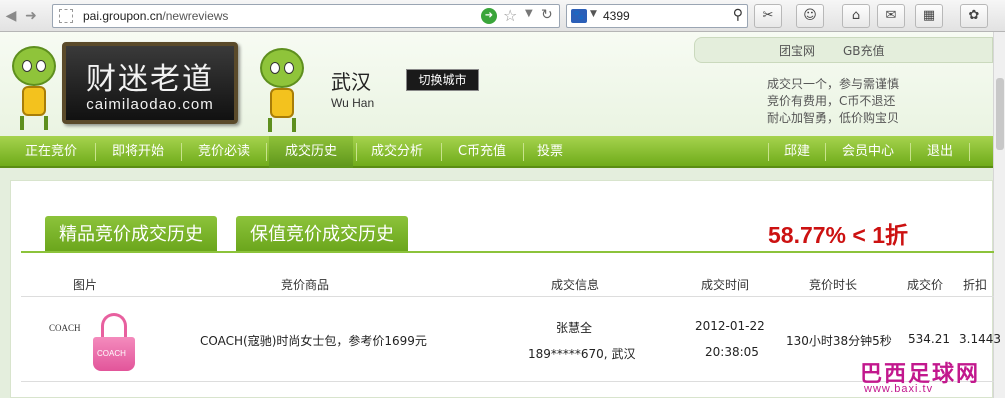  What do you see at coordinates (351, 82) in the screenshot?
I see `city-name: 武汉` at bounding box center [351, 82].